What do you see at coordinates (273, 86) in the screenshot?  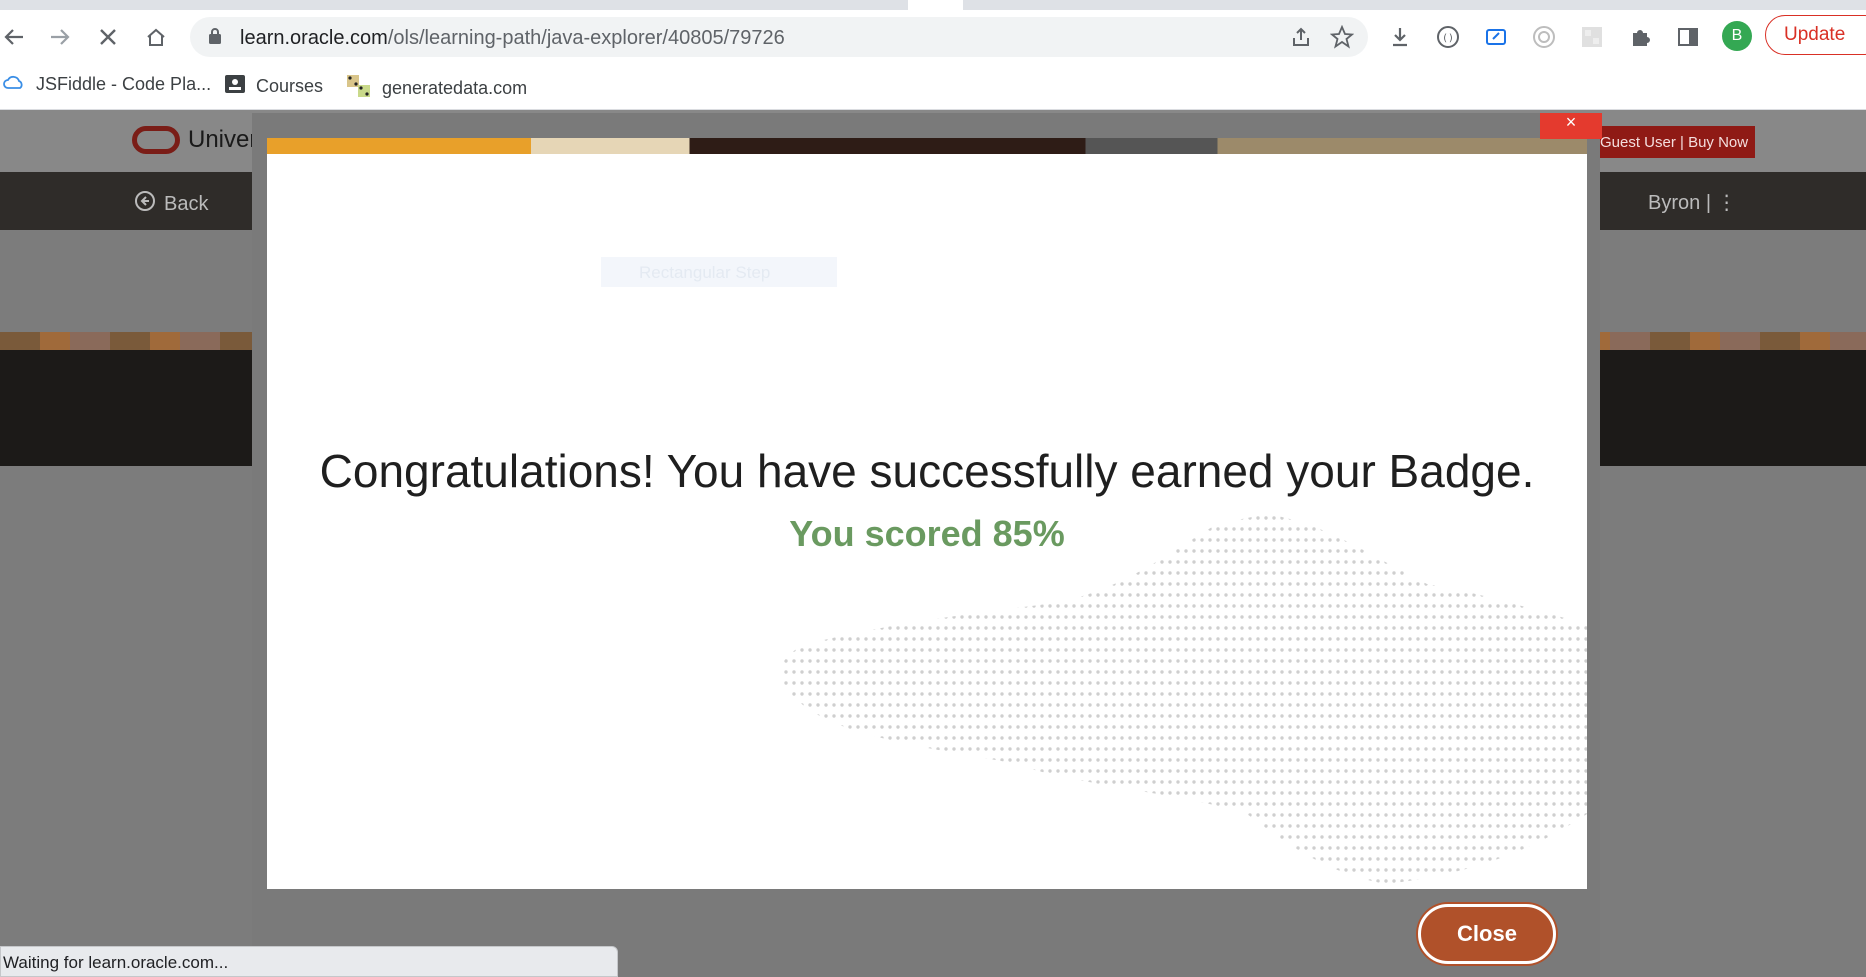 I see `bookmark-courses: Courses` at bounding box center [273, 86].